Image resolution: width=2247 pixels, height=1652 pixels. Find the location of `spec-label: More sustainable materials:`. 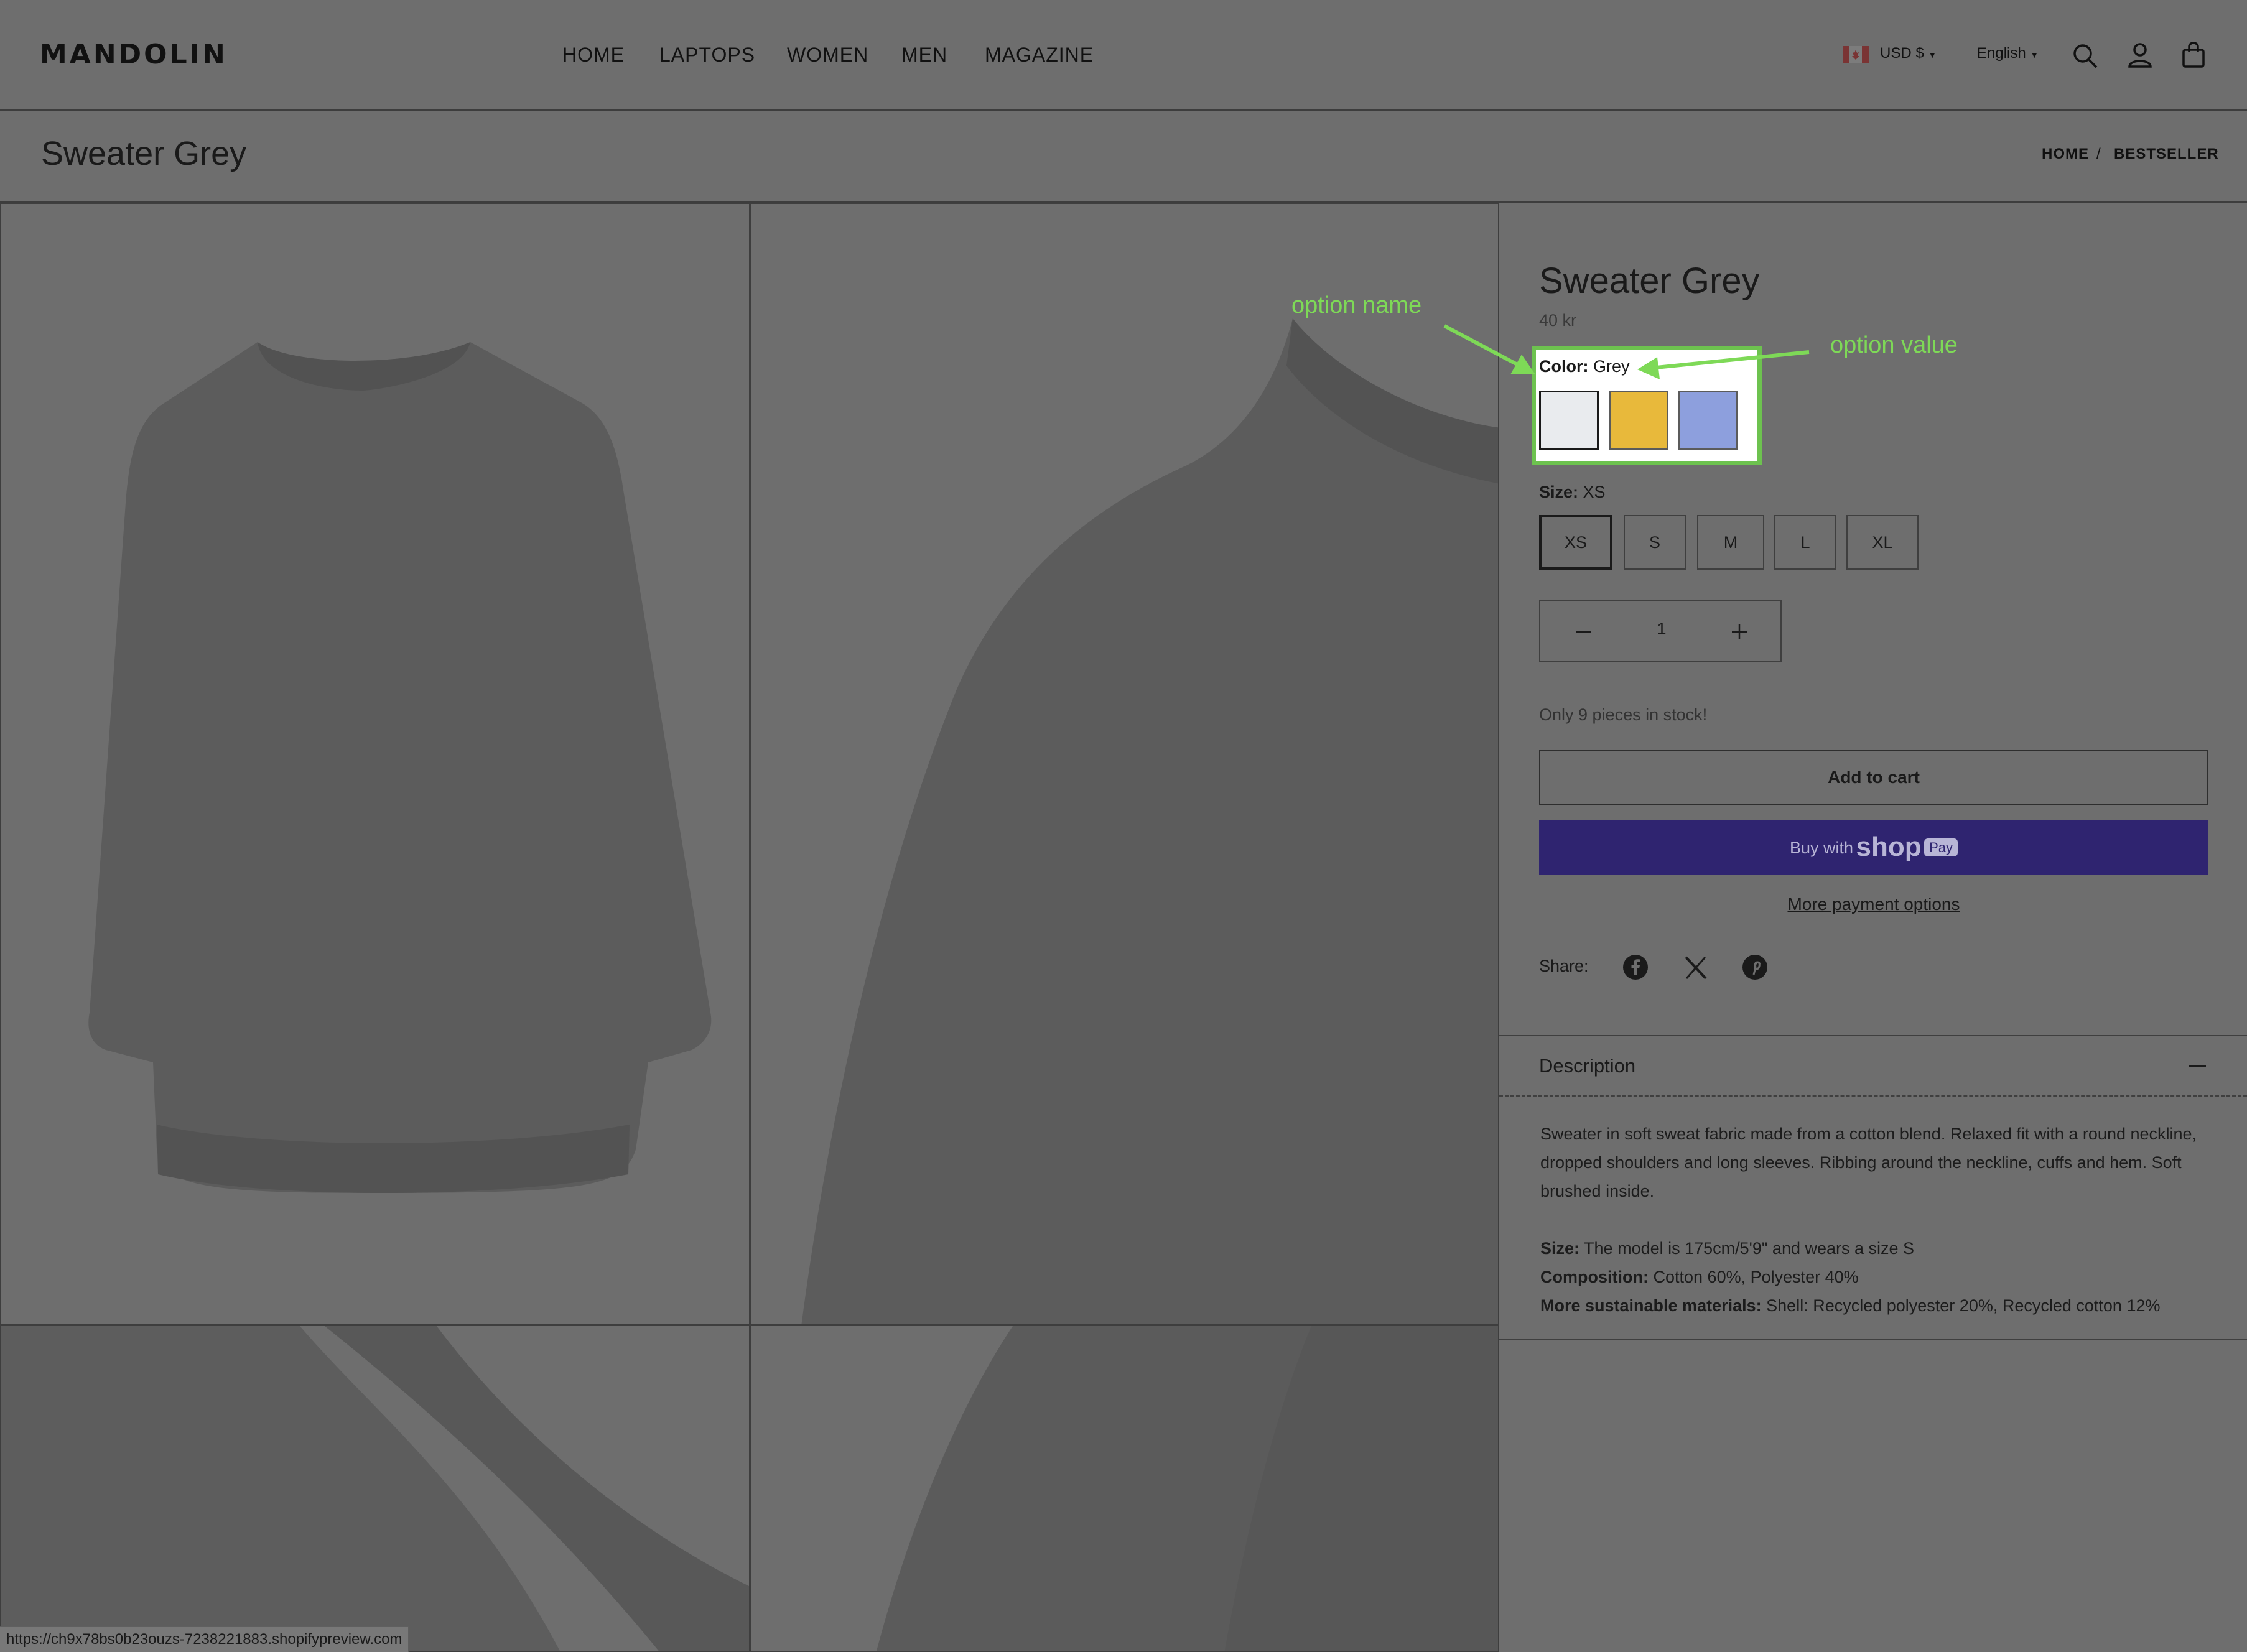

spec-label: More sustainable materials: is located at coordinates (1651, 1305).